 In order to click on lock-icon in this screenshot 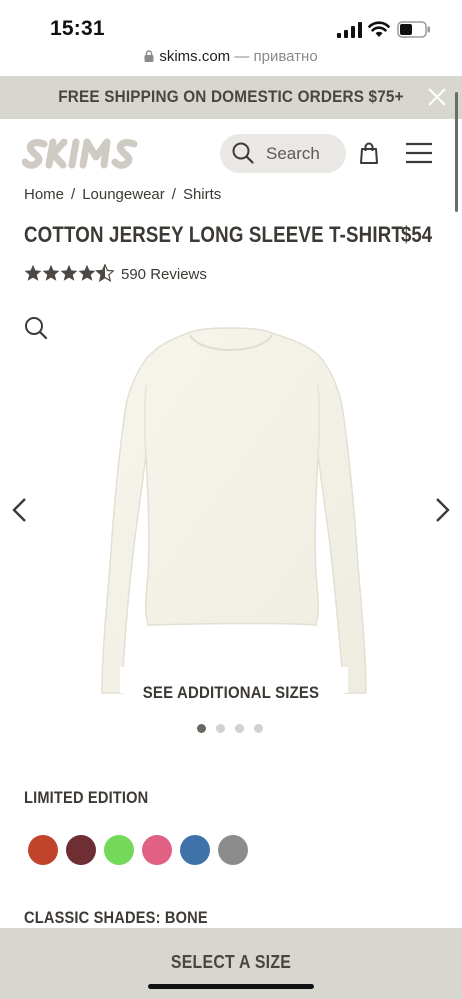, I will do `click(149, 56)`.